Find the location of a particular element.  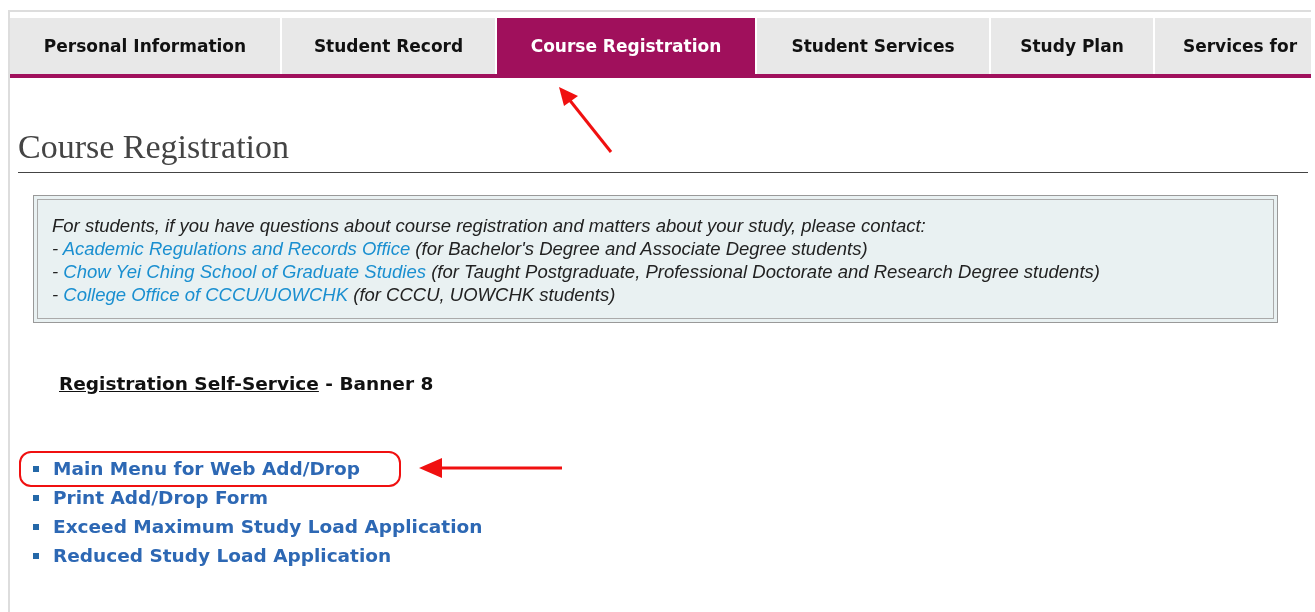

contact-line: - College Office of CCCU/UOWCHK (for CCCU, UOWCHK students) is located at coordinates (334, 294).